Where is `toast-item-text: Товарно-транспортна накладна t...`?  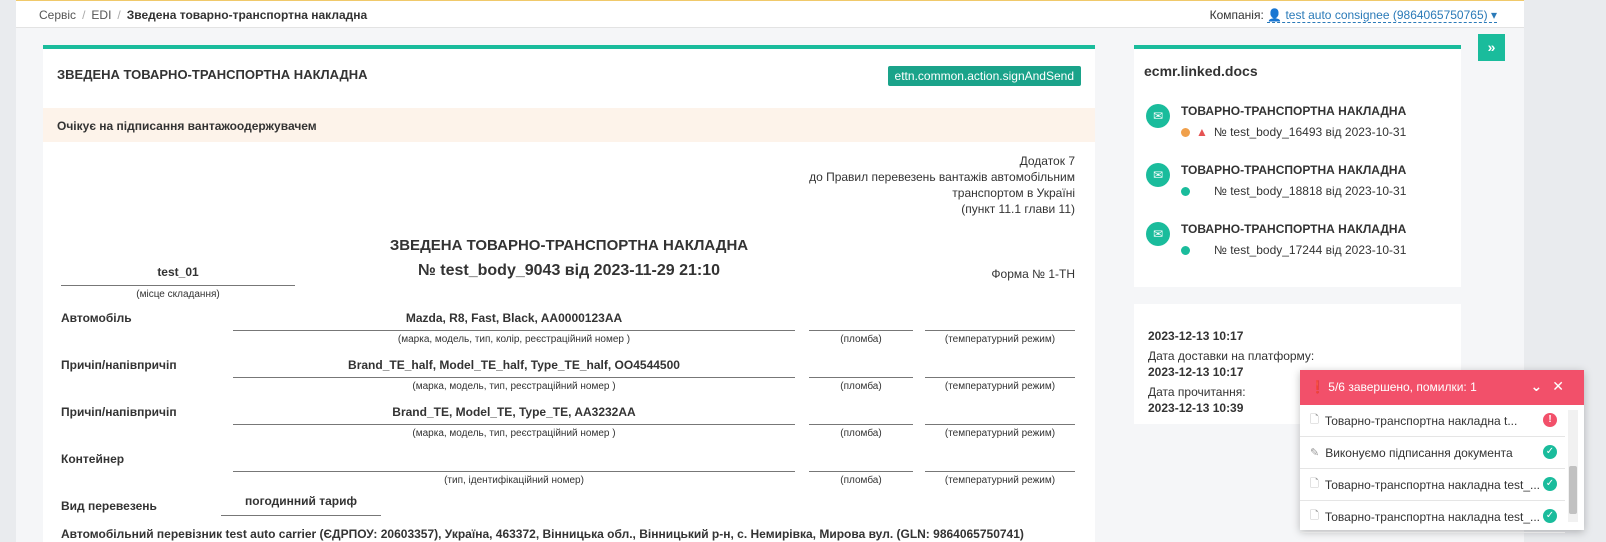
toast-item-text: Товарно-транспортна накладна t... is located at coordinates (1421, 420).